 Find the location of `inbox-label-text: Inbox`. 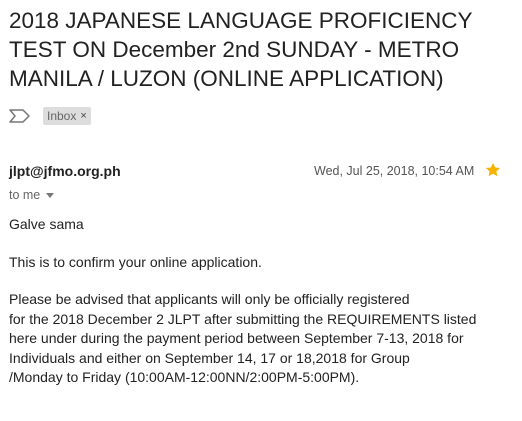

inbox-label-text: Inbox is located at coordinates (62, 116).